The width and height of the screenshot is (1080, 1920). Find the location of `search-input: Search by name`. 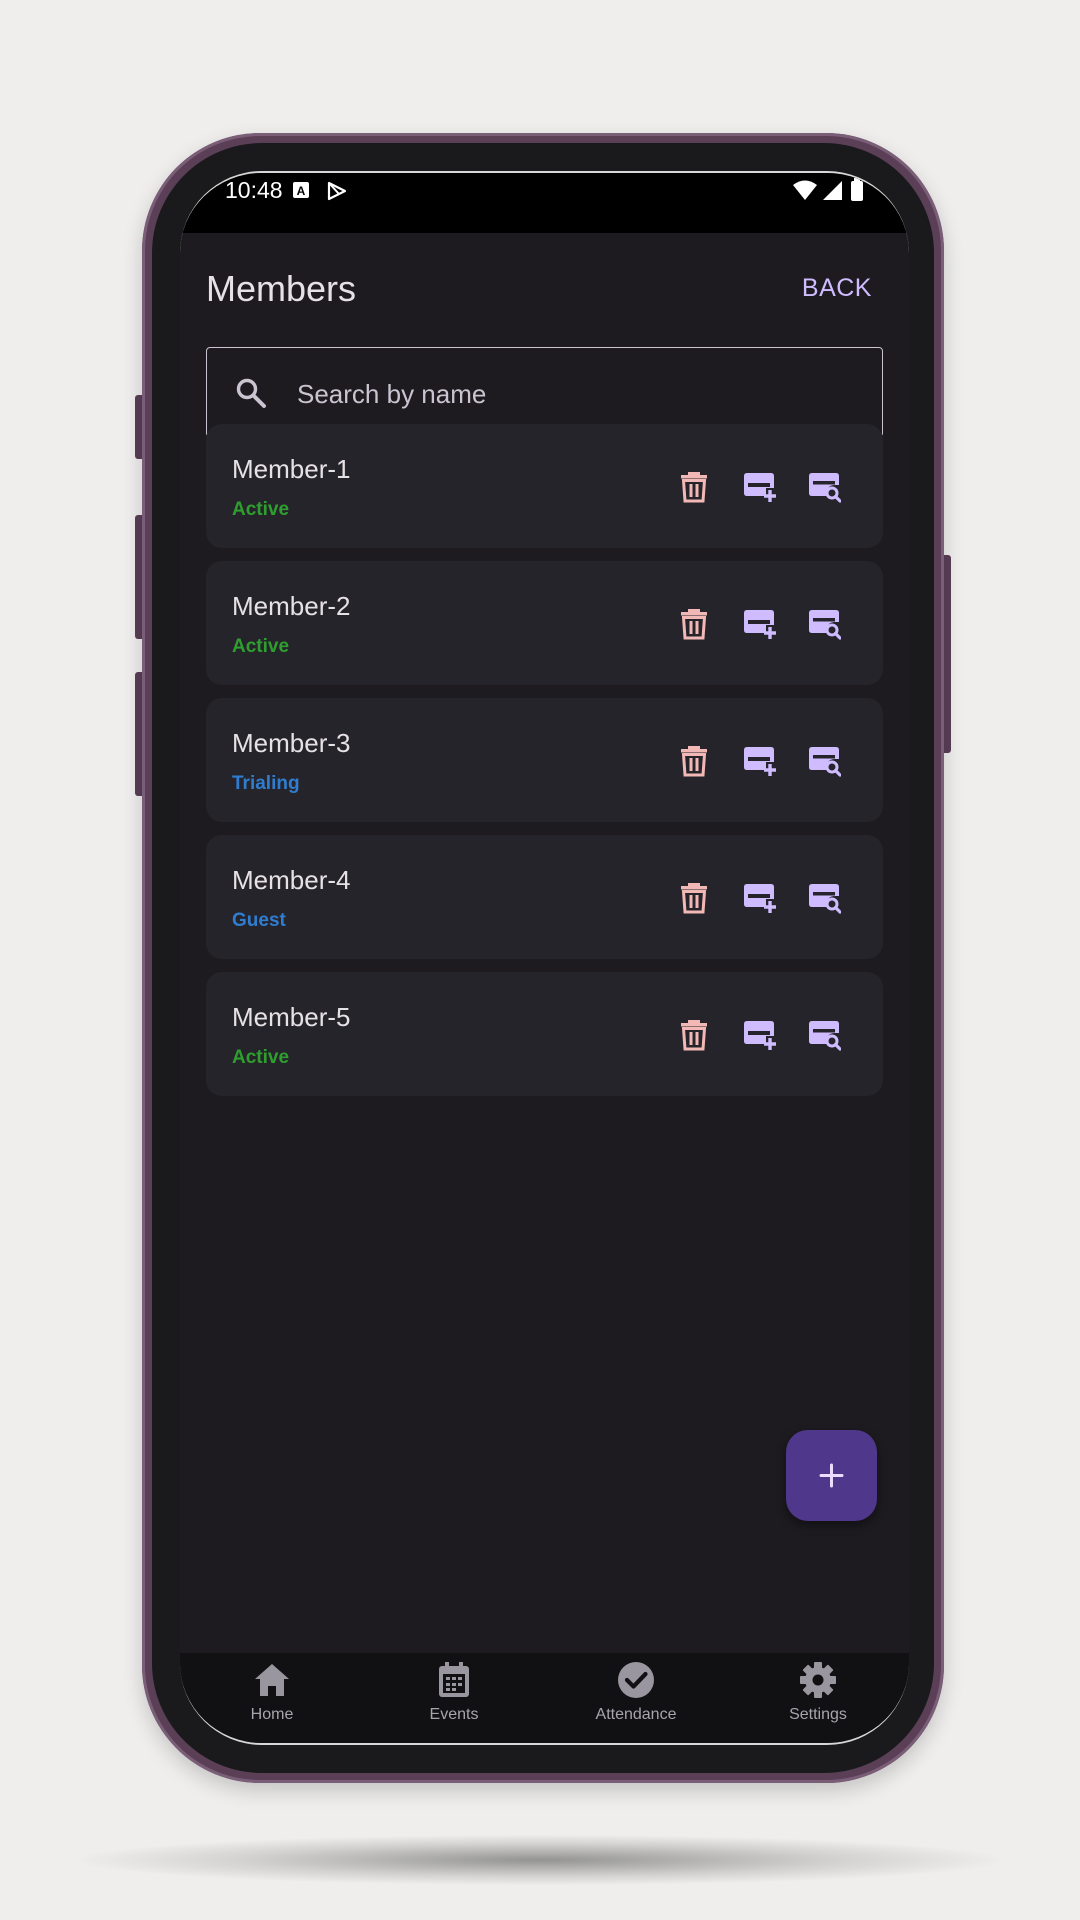

search-input: Search by name is located at coordinates (391, 394).